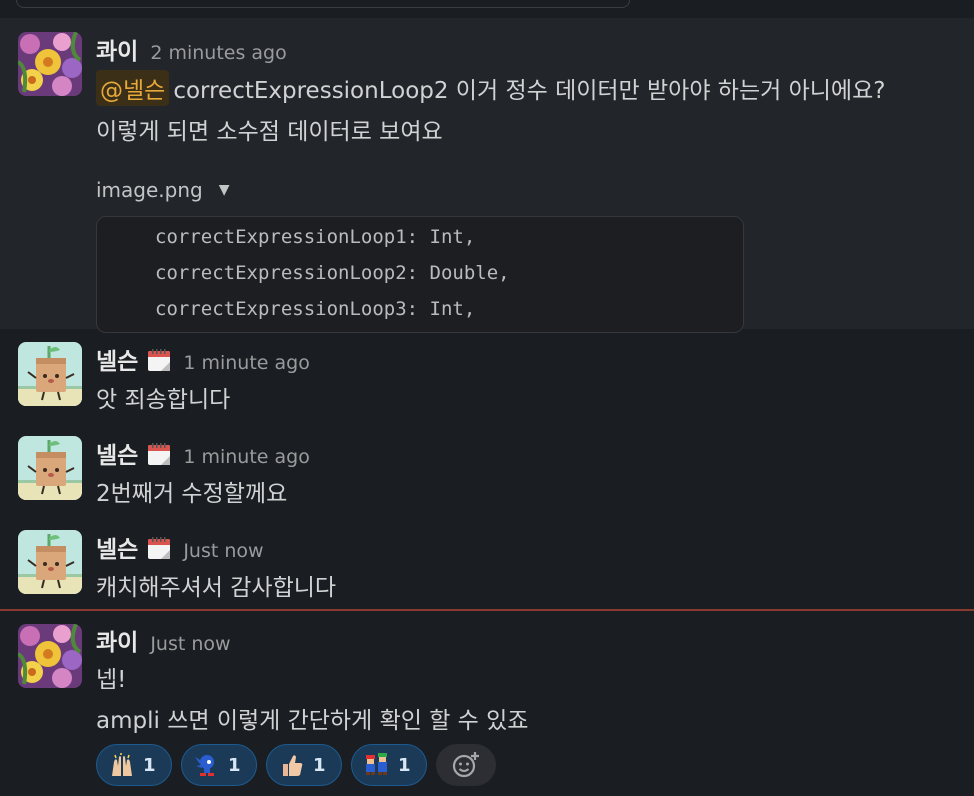 This screenshot has width=974, height=796. I want to click on message-text-line: ampli 쓰면 이렇게 간단하게 확인 할 수 있죠, so click(312, 721).